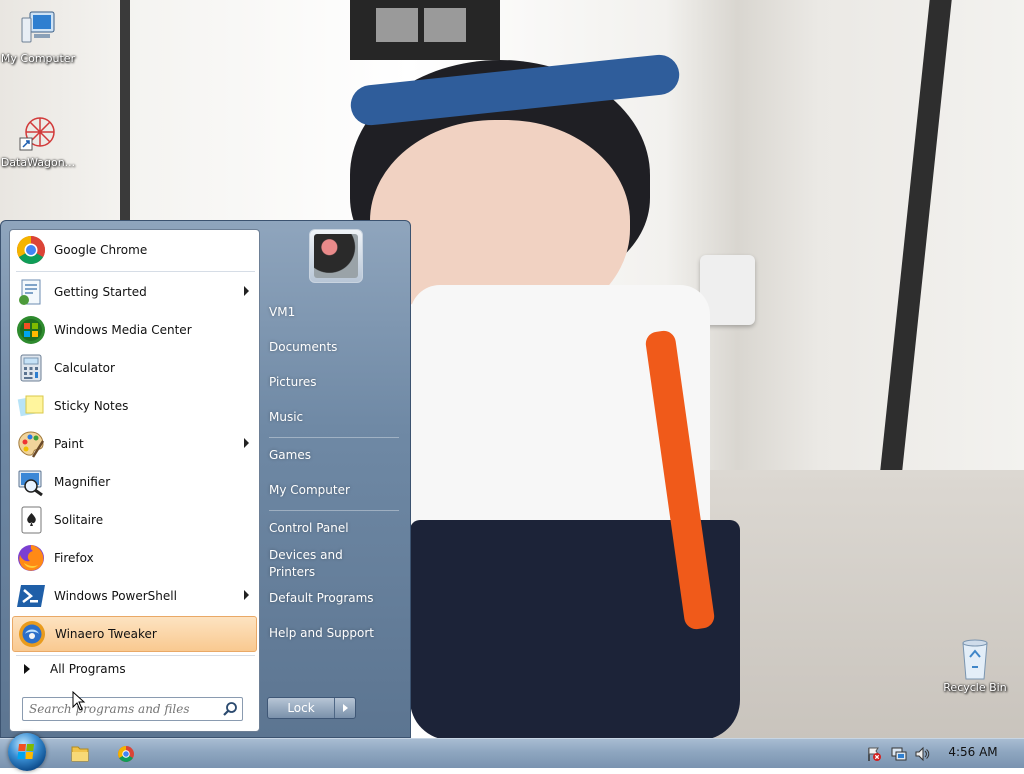  What do you see at coordinates (31, 444) in the screenshot?
I see `paint-palette-icon` at bounding box center [31, 444].